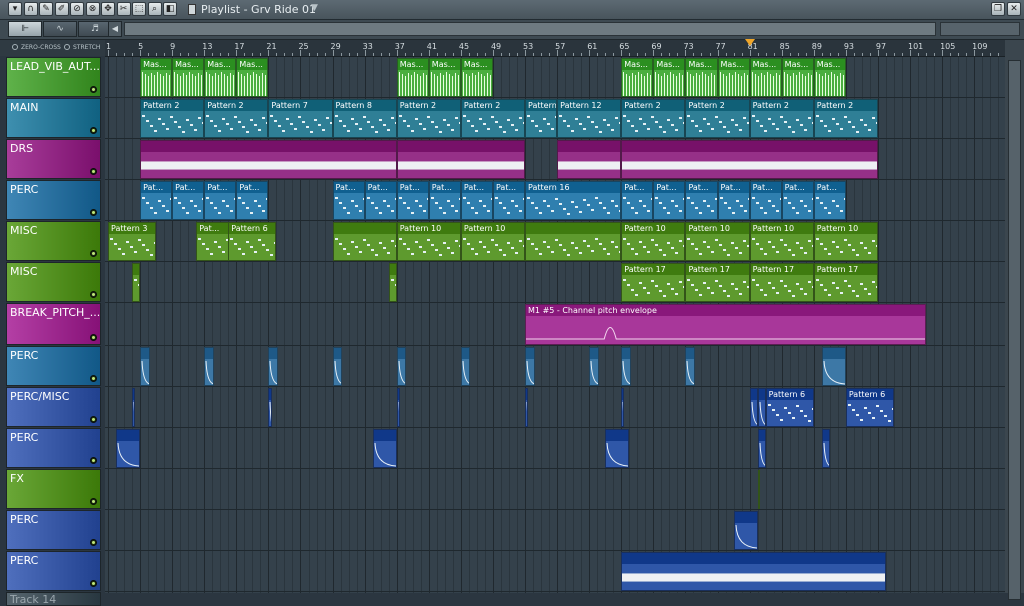 Image resolution: width=1024 pixels, height=606 pixels. Describe the element at coordinates (750, 42) in the screenshot. I see `song-position-marker` at that location.